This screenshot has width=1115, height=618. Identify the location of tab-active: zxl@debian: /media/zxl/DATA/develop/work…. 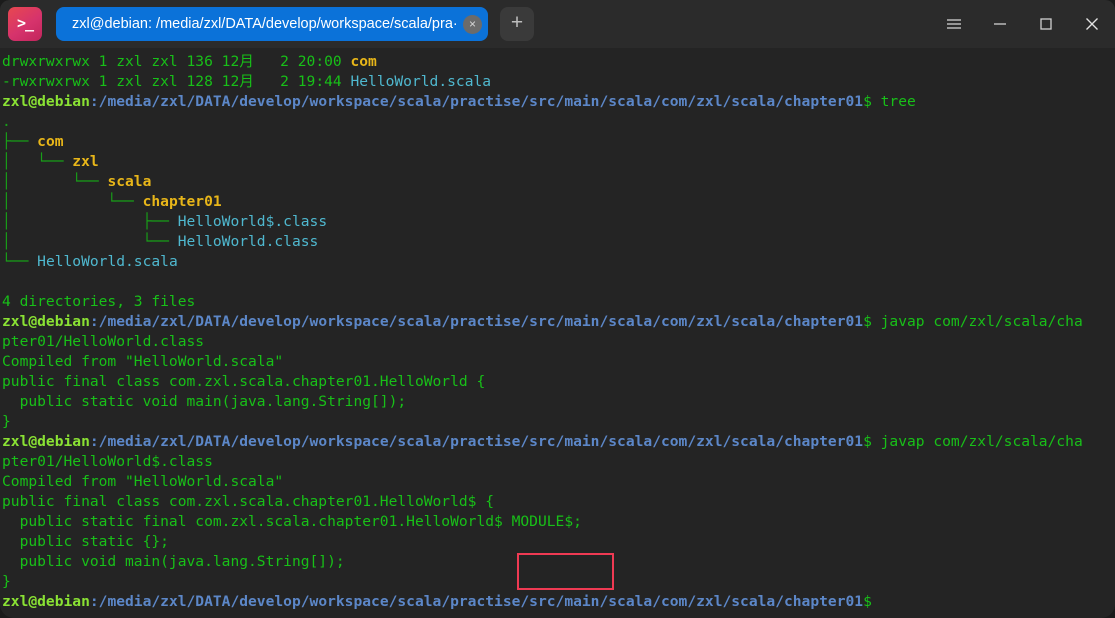
(272, 24).